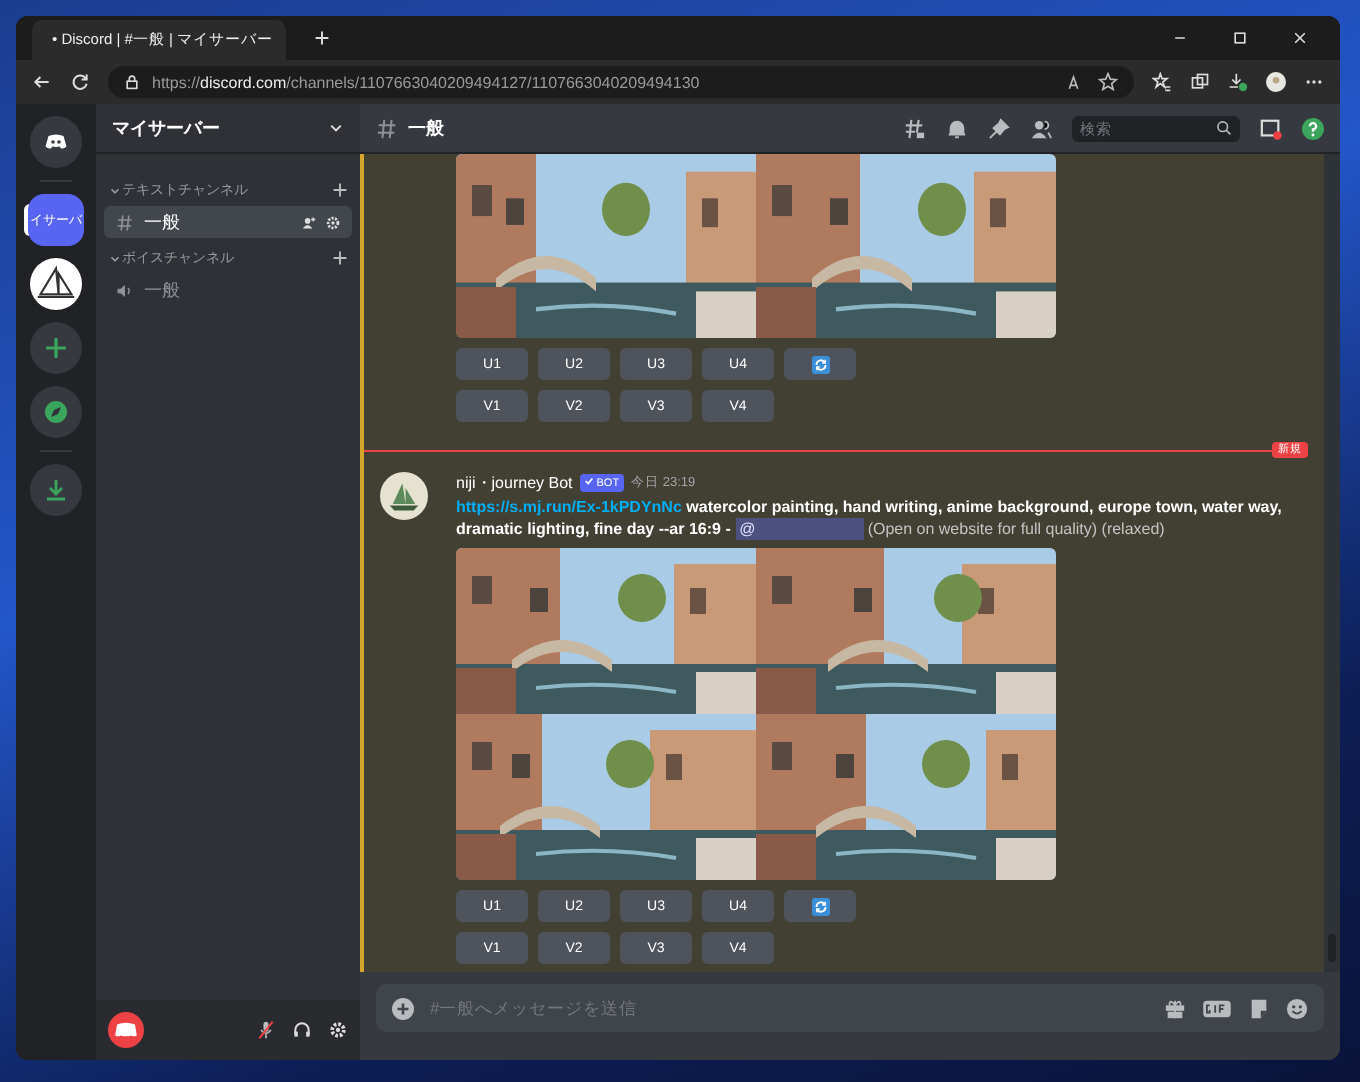  I want to click on lock-icon, so click(132, 82).